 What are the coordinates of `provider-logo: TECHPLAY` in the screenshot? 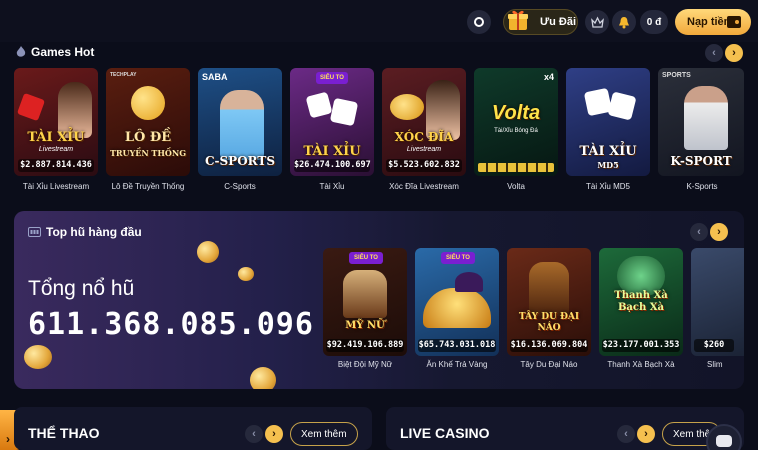 It's located at (123, 75).